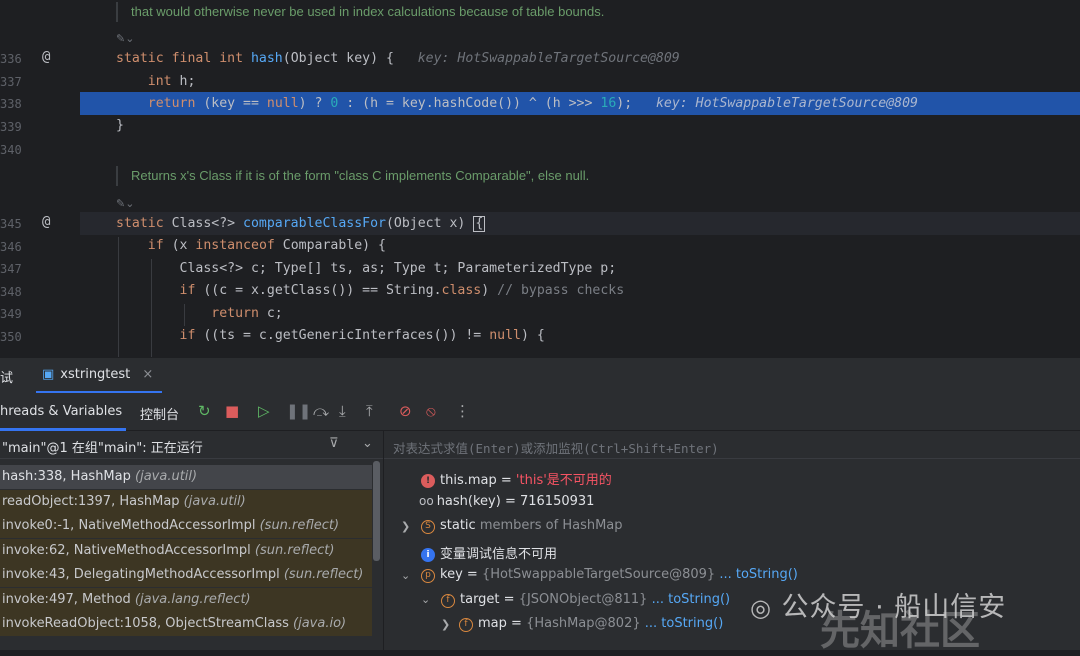 This screenshot has width=1080, height=656. What do you see at coordinates (11, 104) in the screenshot?
I see `line-number: 338` at bounding box center [11, 104].